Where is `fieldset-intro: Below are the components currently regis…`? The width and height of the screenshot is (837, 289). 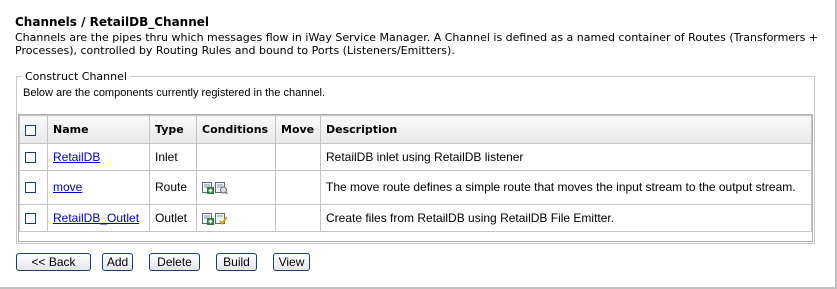
fieldset-intro: Below are the components currently regis… is located at coordinates (174, 93).